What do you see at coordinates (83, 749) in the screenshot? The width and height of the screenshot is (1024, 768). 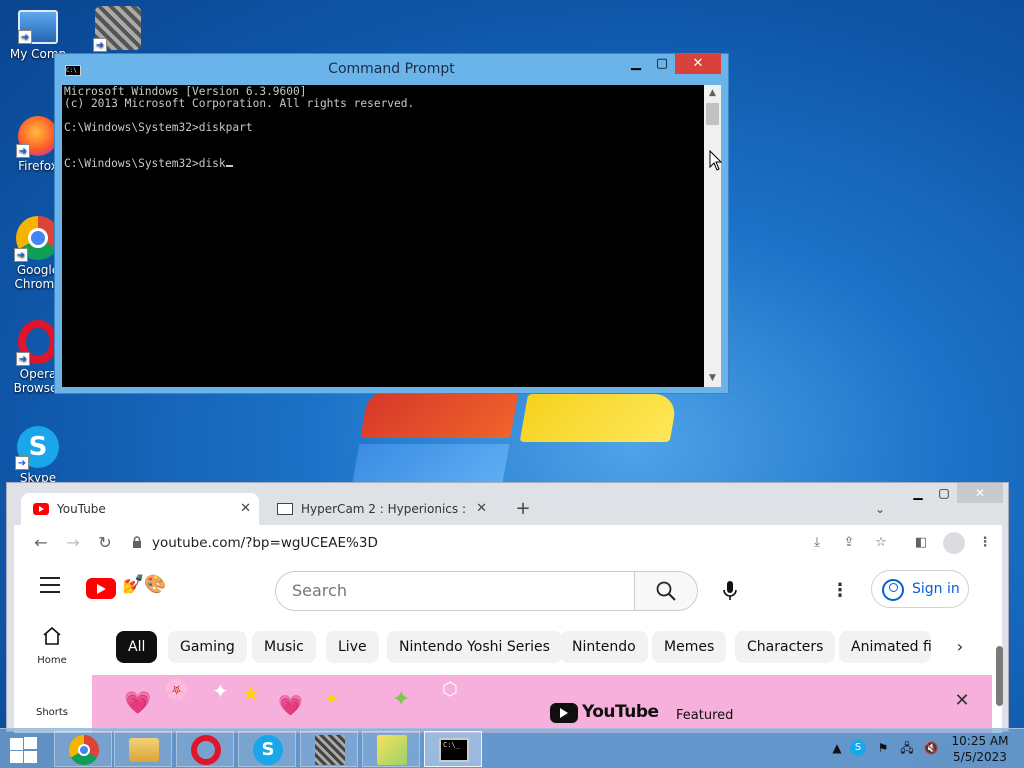 I see `taskbar-chrome` at bounding box center [83, 749].